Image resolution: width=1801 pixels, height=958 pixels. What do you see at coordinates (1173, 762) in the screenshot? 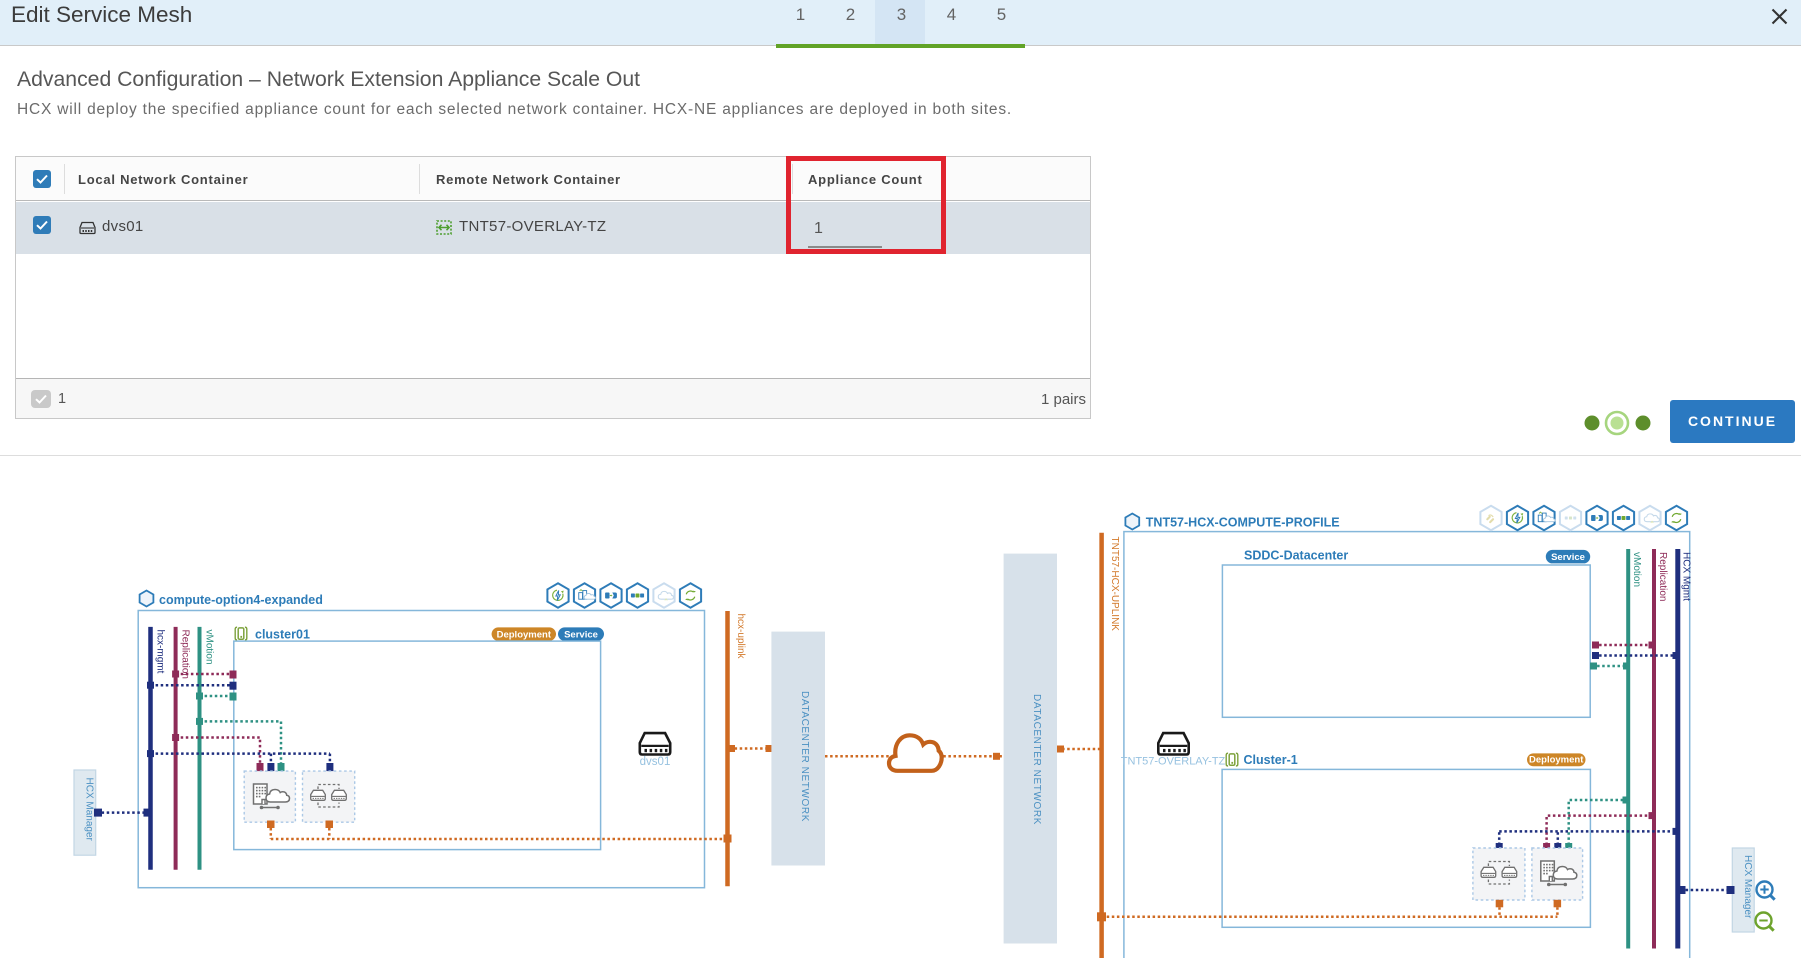
I see `svg-text: TNT57-OVERLAY-TZ` at bounding box center [1173, 762].